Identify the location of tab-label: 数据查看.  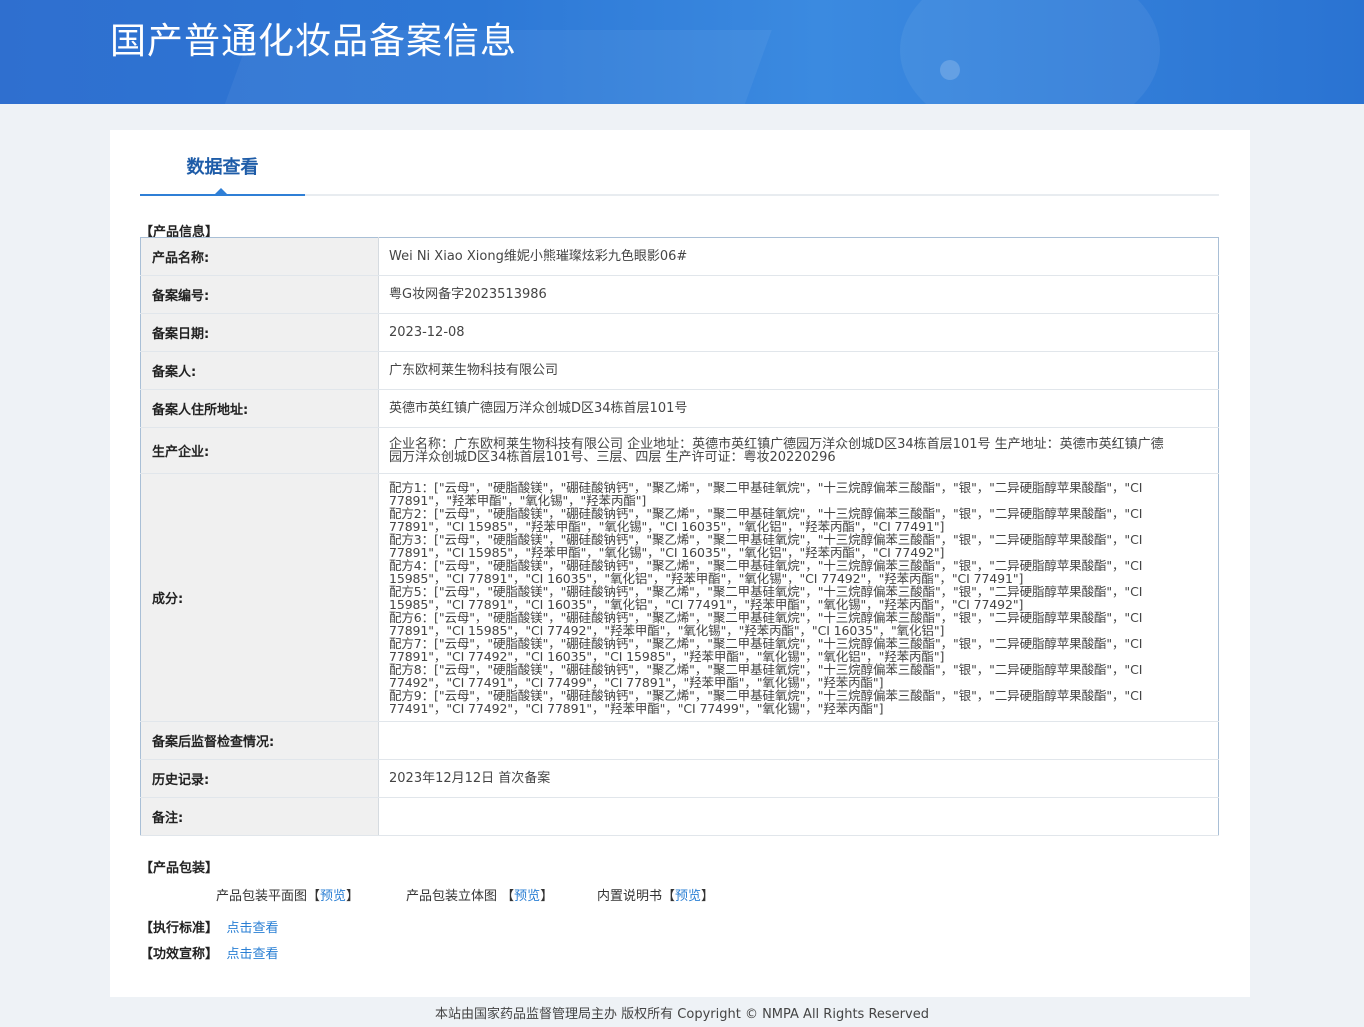
(222, 167).